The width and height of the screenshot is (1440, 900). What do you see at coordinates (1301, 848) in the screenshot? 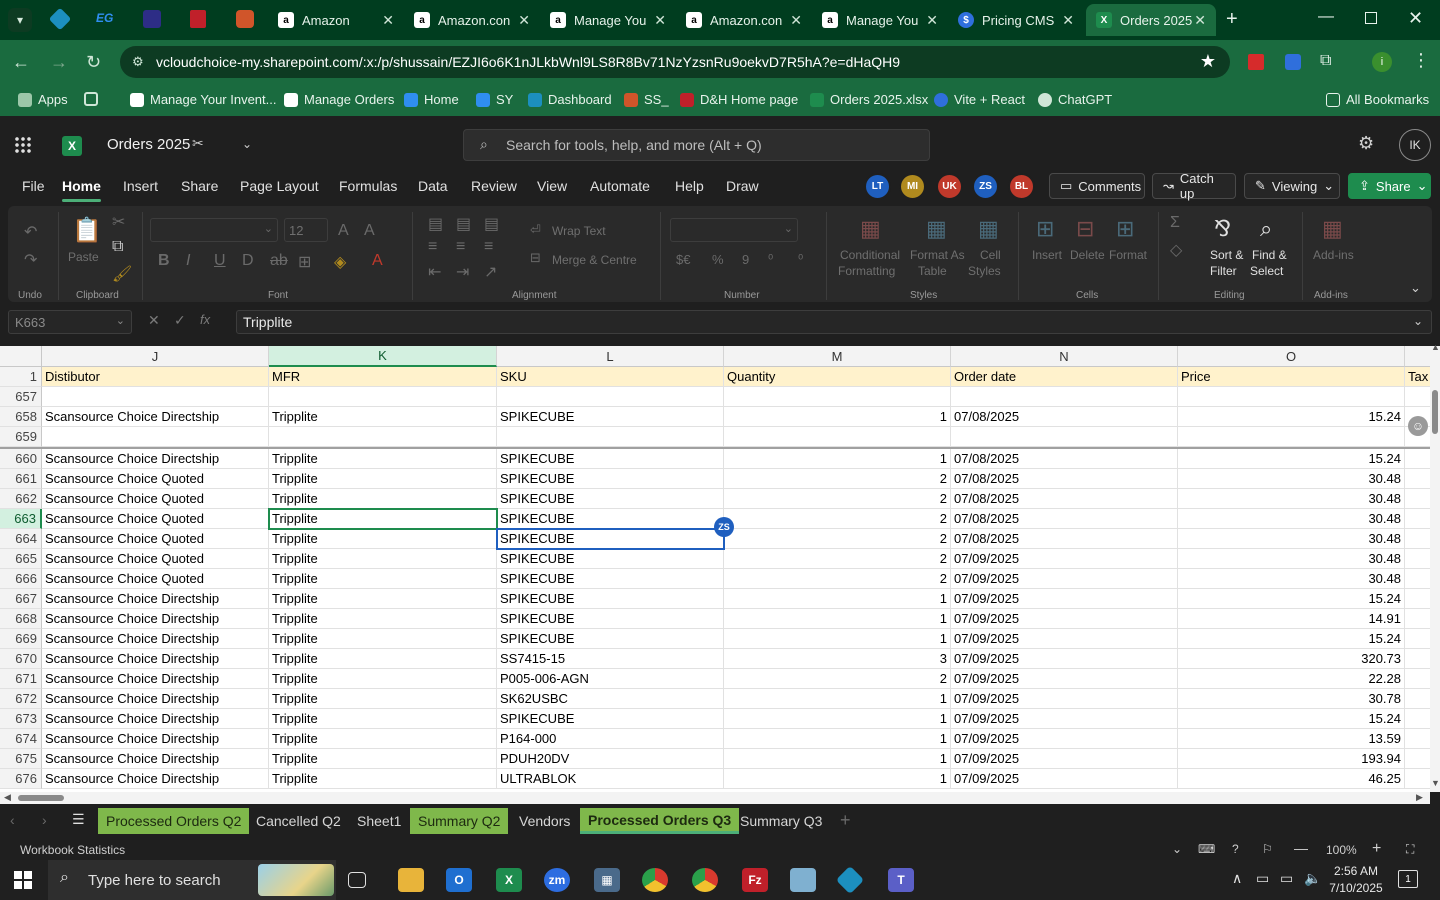
I see `zoom-out-icon: —` at bounding box center [1301, 848].